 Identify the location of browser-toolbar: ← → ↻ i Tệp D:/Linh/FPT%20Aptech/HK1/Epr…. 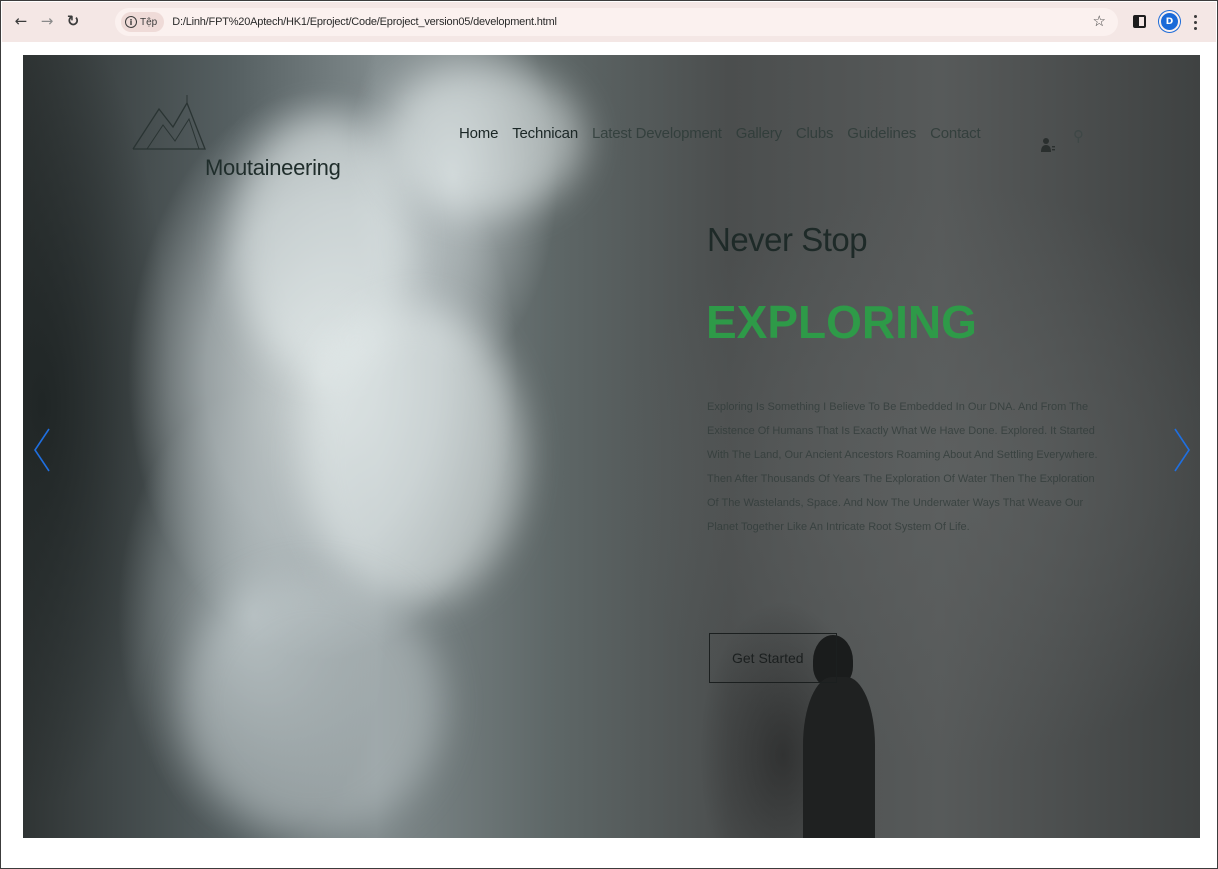
(609, 22).